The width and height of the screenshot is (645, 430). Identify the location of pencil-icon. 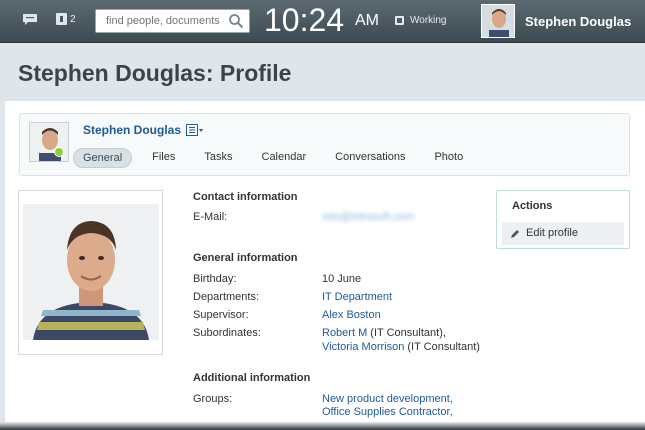
(515, 234).